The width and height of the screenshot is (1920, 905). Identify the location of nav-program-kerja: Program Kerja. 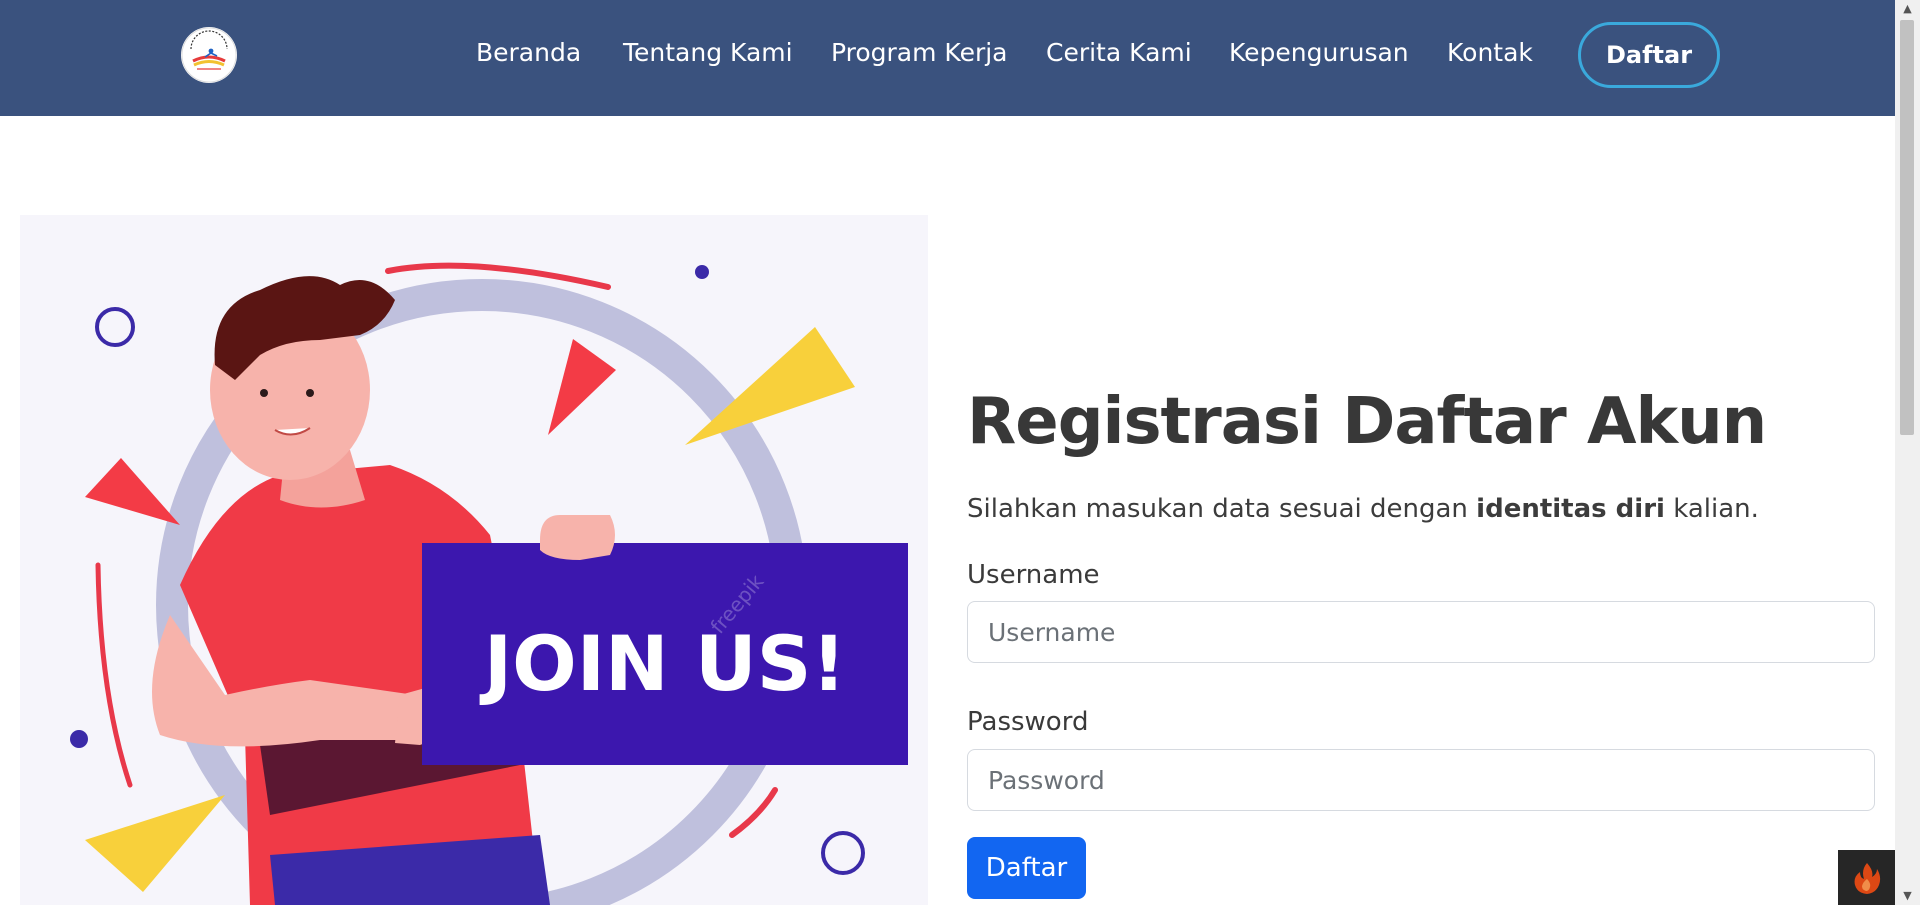
(919, 52).